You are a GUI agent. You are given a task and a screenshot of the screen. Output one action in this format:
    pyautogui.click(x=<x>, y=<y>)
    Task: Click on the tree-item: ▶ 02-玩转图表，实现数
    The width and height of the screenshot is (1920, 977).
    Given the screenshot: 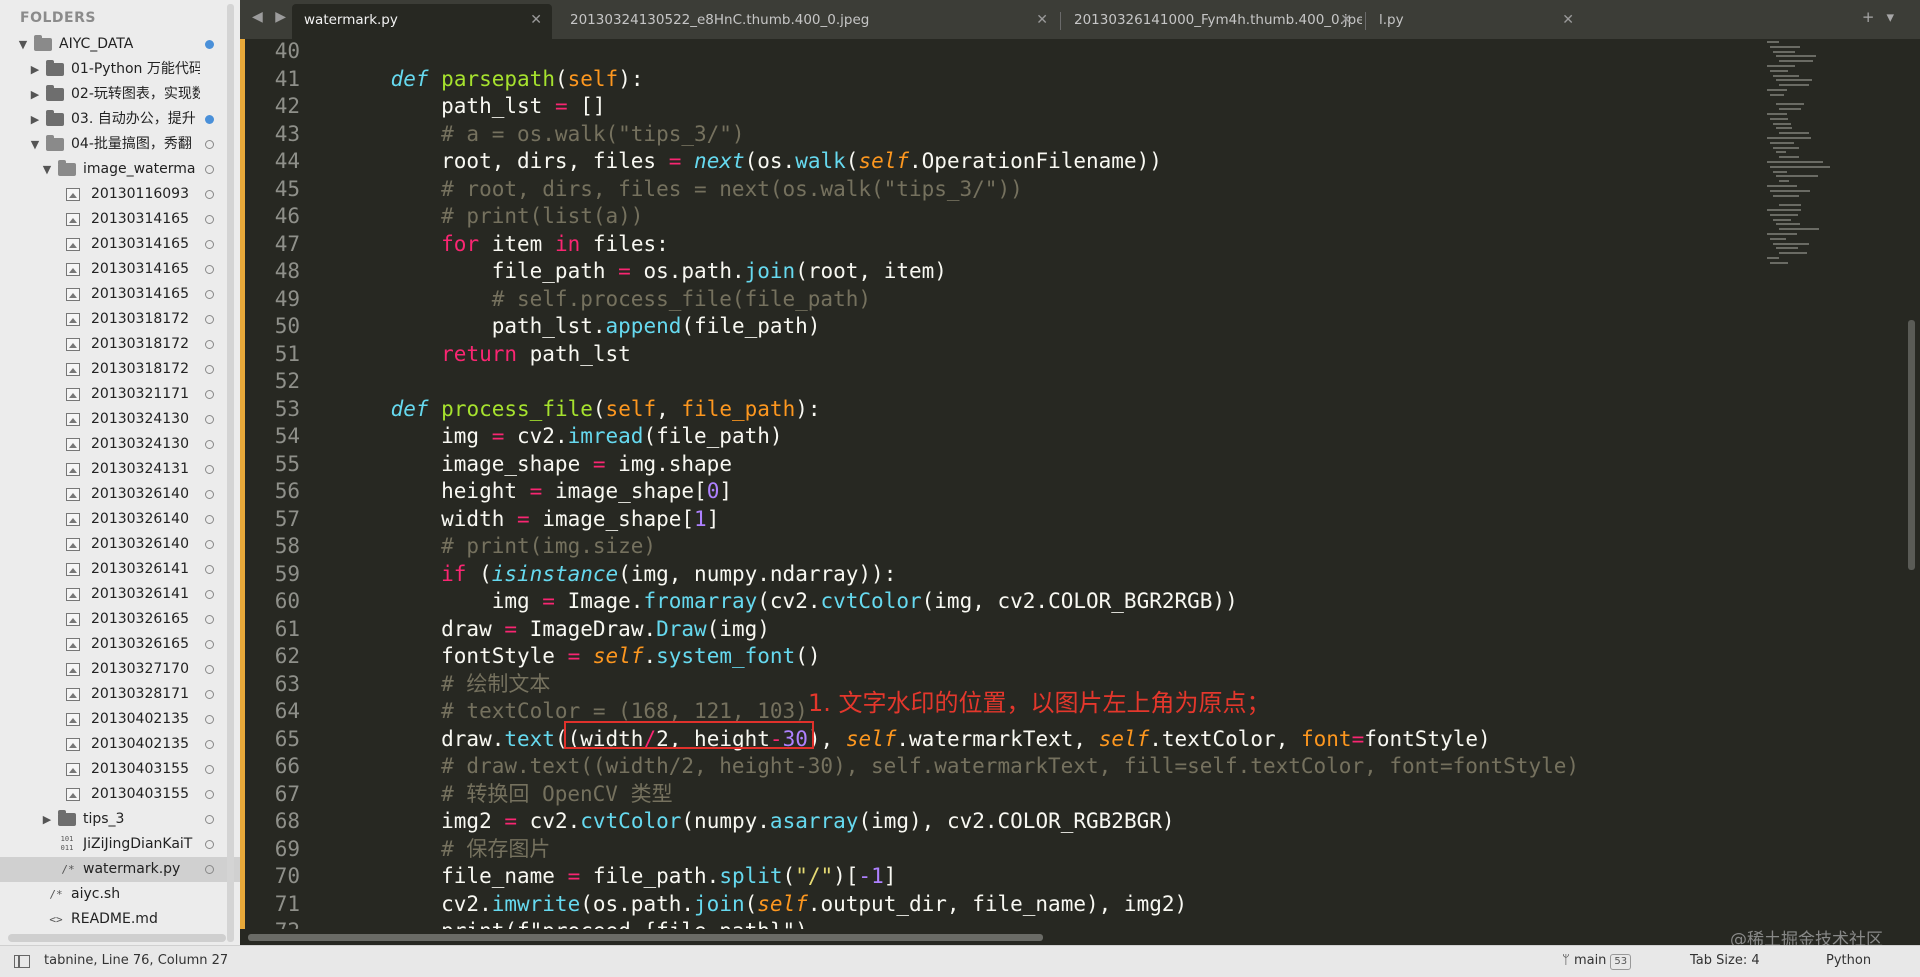 What is the action you would take?
    pyautogui.click(x=120, y=94)
    